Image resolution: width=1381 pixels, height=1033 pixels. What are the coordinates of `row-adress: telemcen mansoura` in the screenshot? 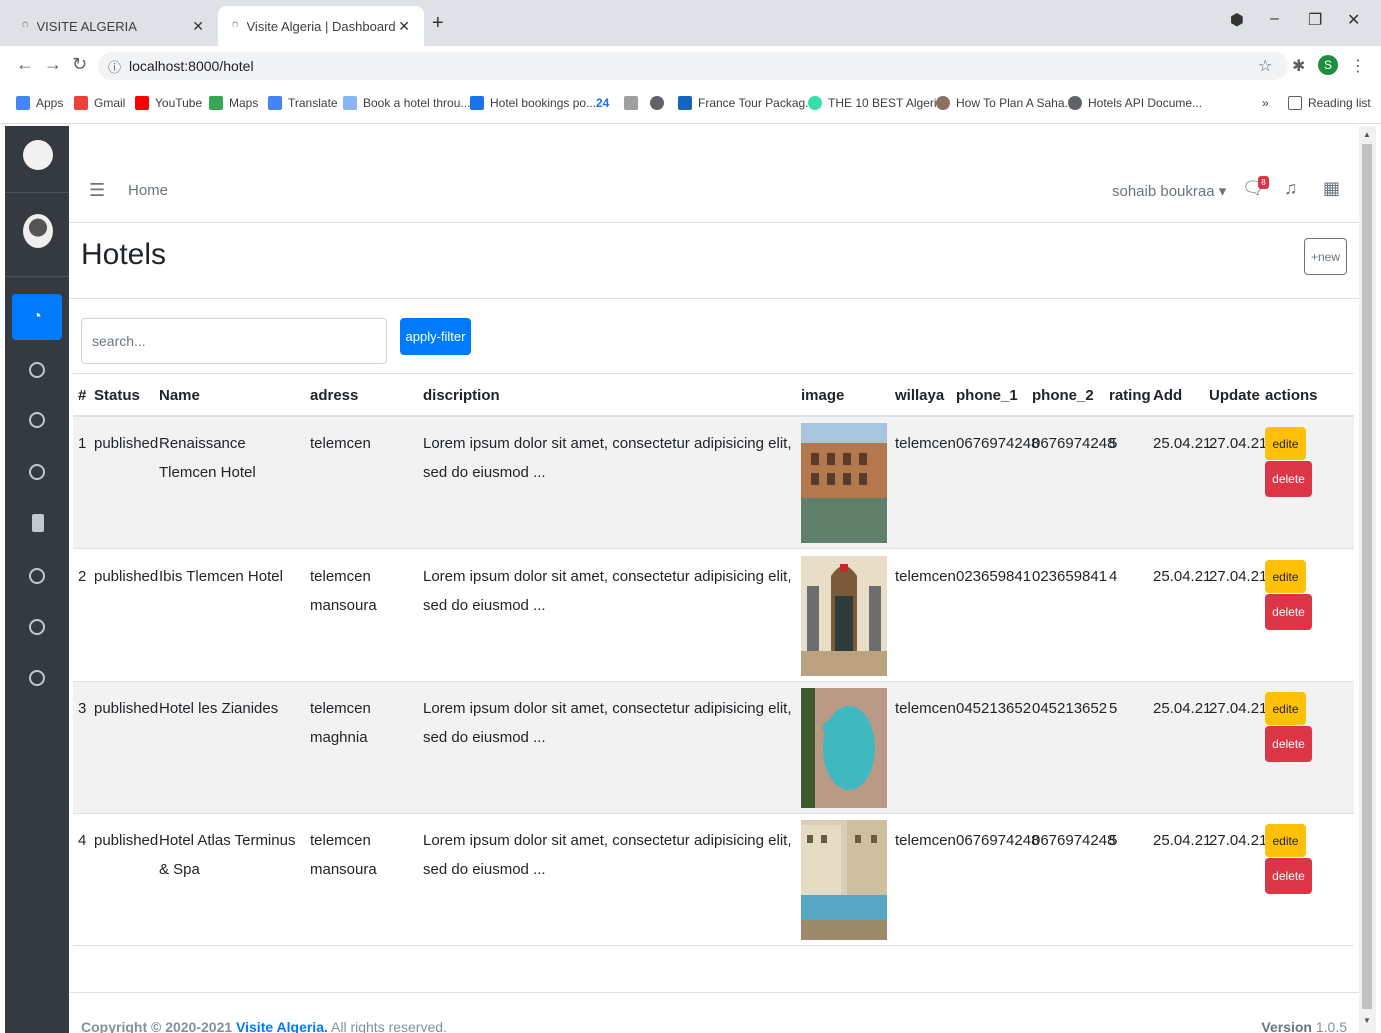 It's located at (343, 591).